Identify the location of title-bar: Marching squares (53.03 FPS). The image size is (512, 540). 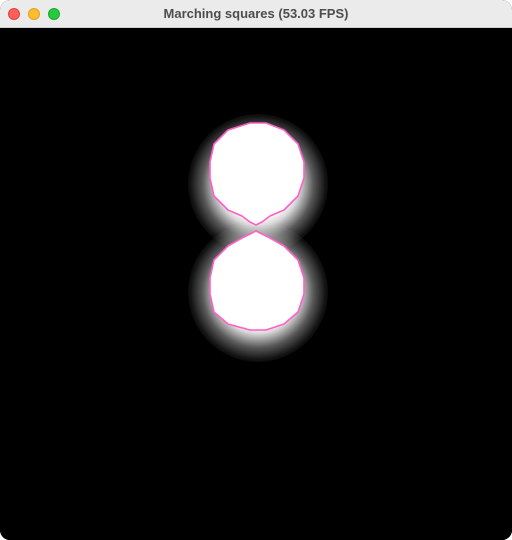
(256, 14).